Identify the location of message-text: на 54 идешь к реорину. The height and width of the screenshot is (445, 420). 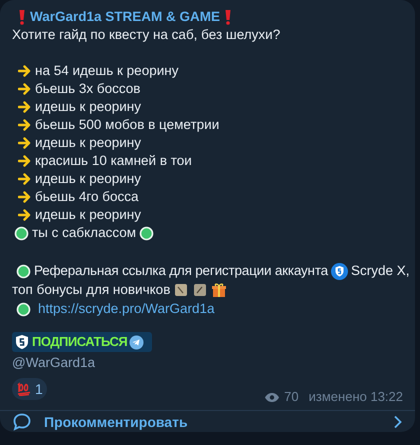
(106, 71).